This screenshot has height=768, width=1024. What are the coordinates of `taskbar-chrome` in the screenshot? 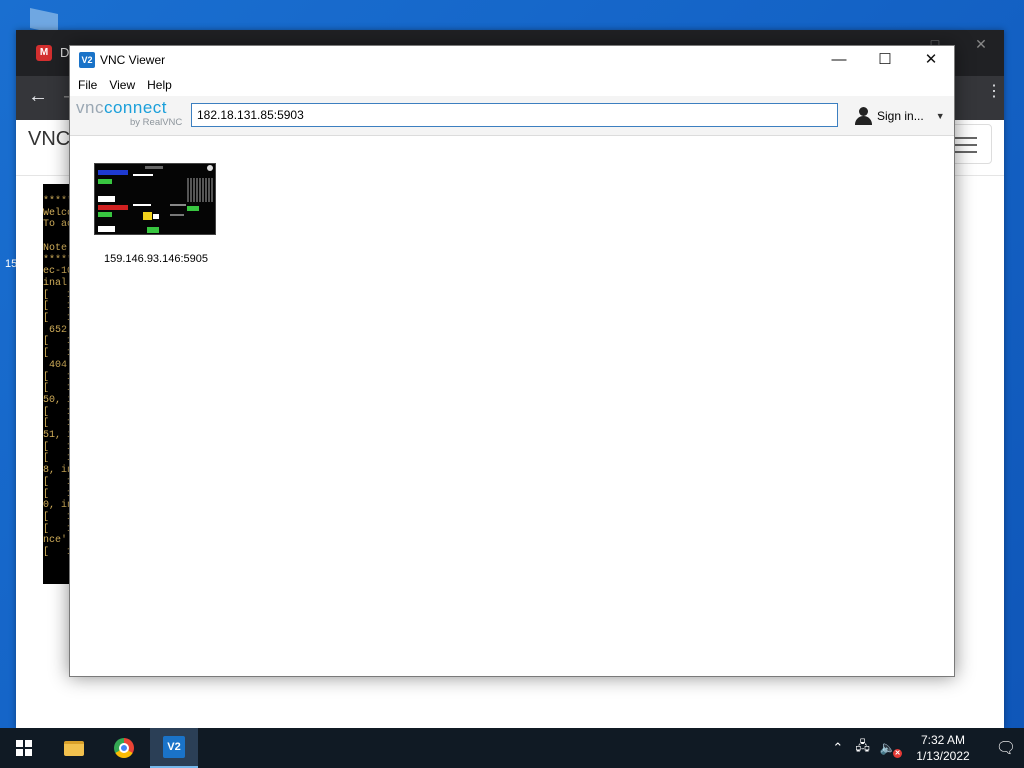 It's located at (124, 748).